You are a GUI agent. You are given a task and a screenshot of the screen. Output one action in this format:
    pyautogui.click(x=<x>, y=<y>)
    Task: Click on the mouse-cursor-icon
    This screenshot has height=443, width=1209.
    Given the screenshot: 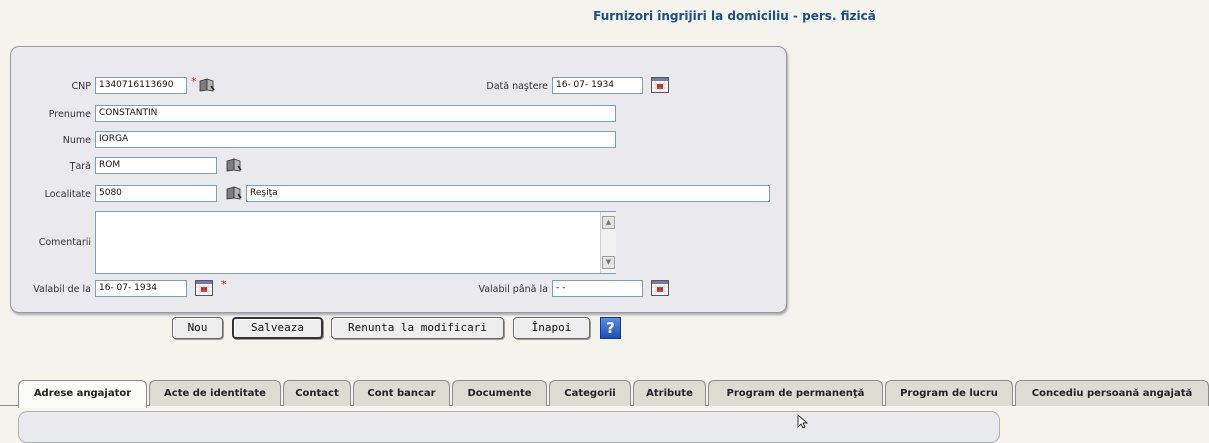 What is the action you would take?
    pyautogui.click(x=803, y=421)
    